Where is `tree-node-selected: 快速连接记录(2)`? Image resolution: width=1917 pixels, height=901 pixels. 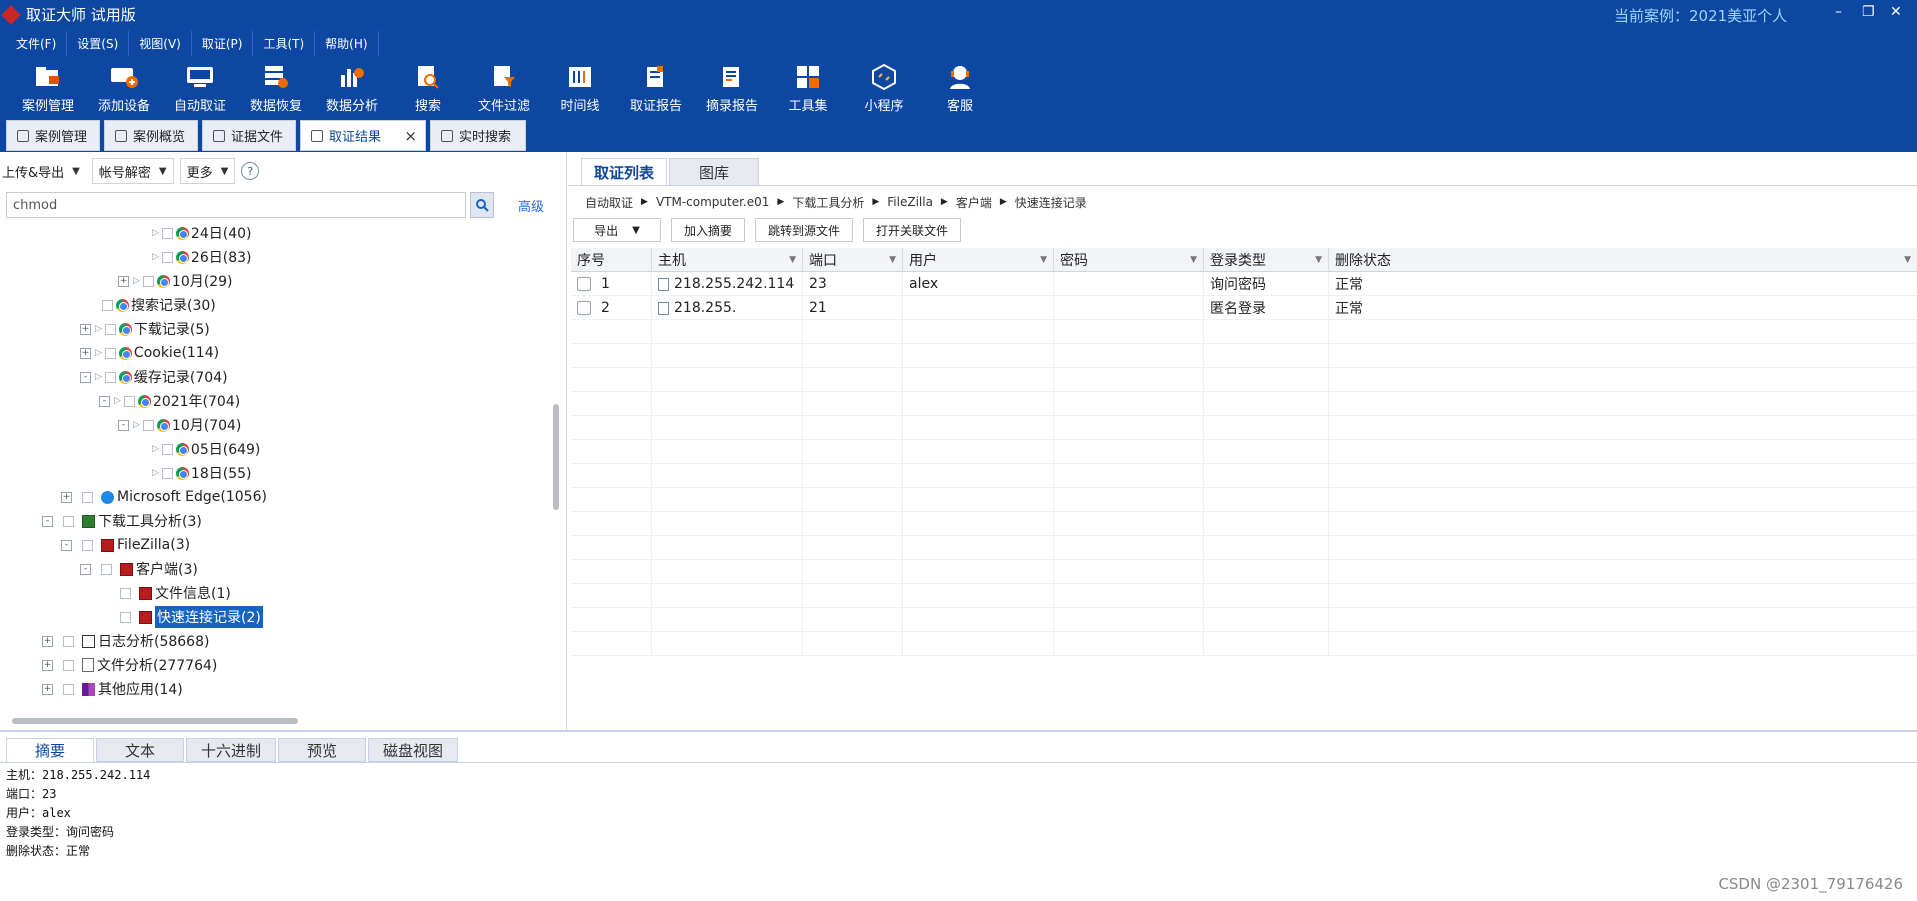
tree-node-selected: 快速连接记录(2) is located at coordinates (191, 617).